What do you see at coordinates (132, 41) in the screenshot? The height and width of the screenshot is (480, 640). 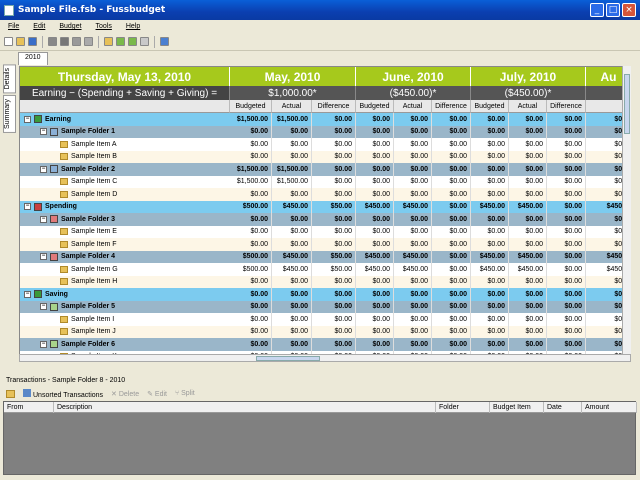 I see `add-items-icon` at bounding box center [132, 41].